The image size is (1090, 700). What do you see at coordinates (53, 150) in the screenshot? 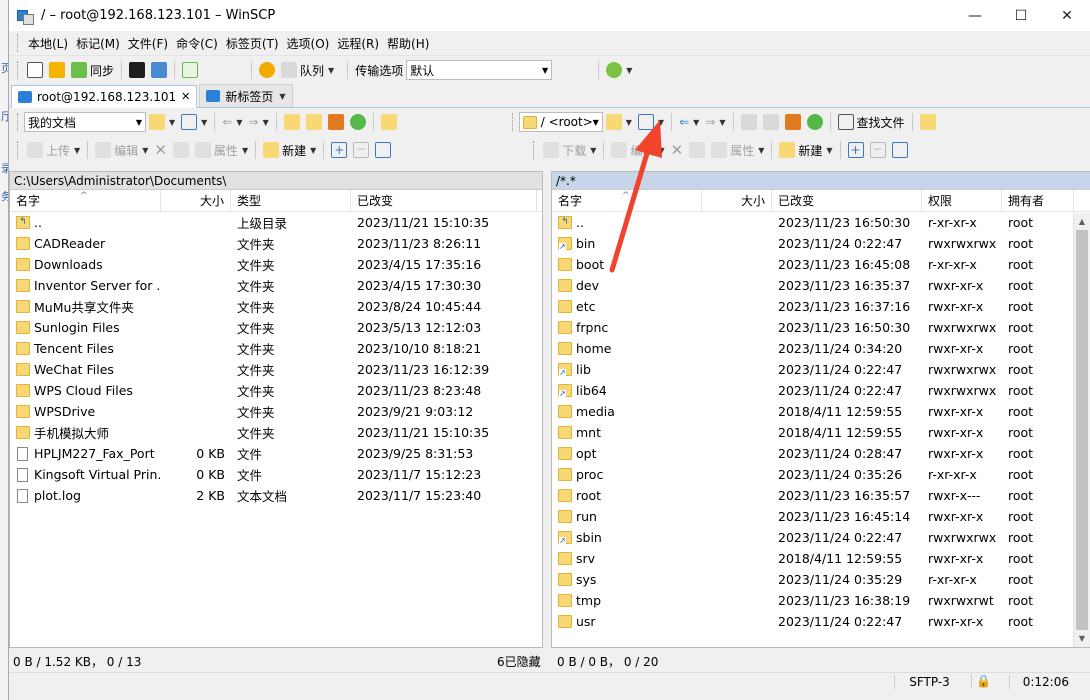
I see `upload-button: 上传 ▼` at bounding box center [53, 150].